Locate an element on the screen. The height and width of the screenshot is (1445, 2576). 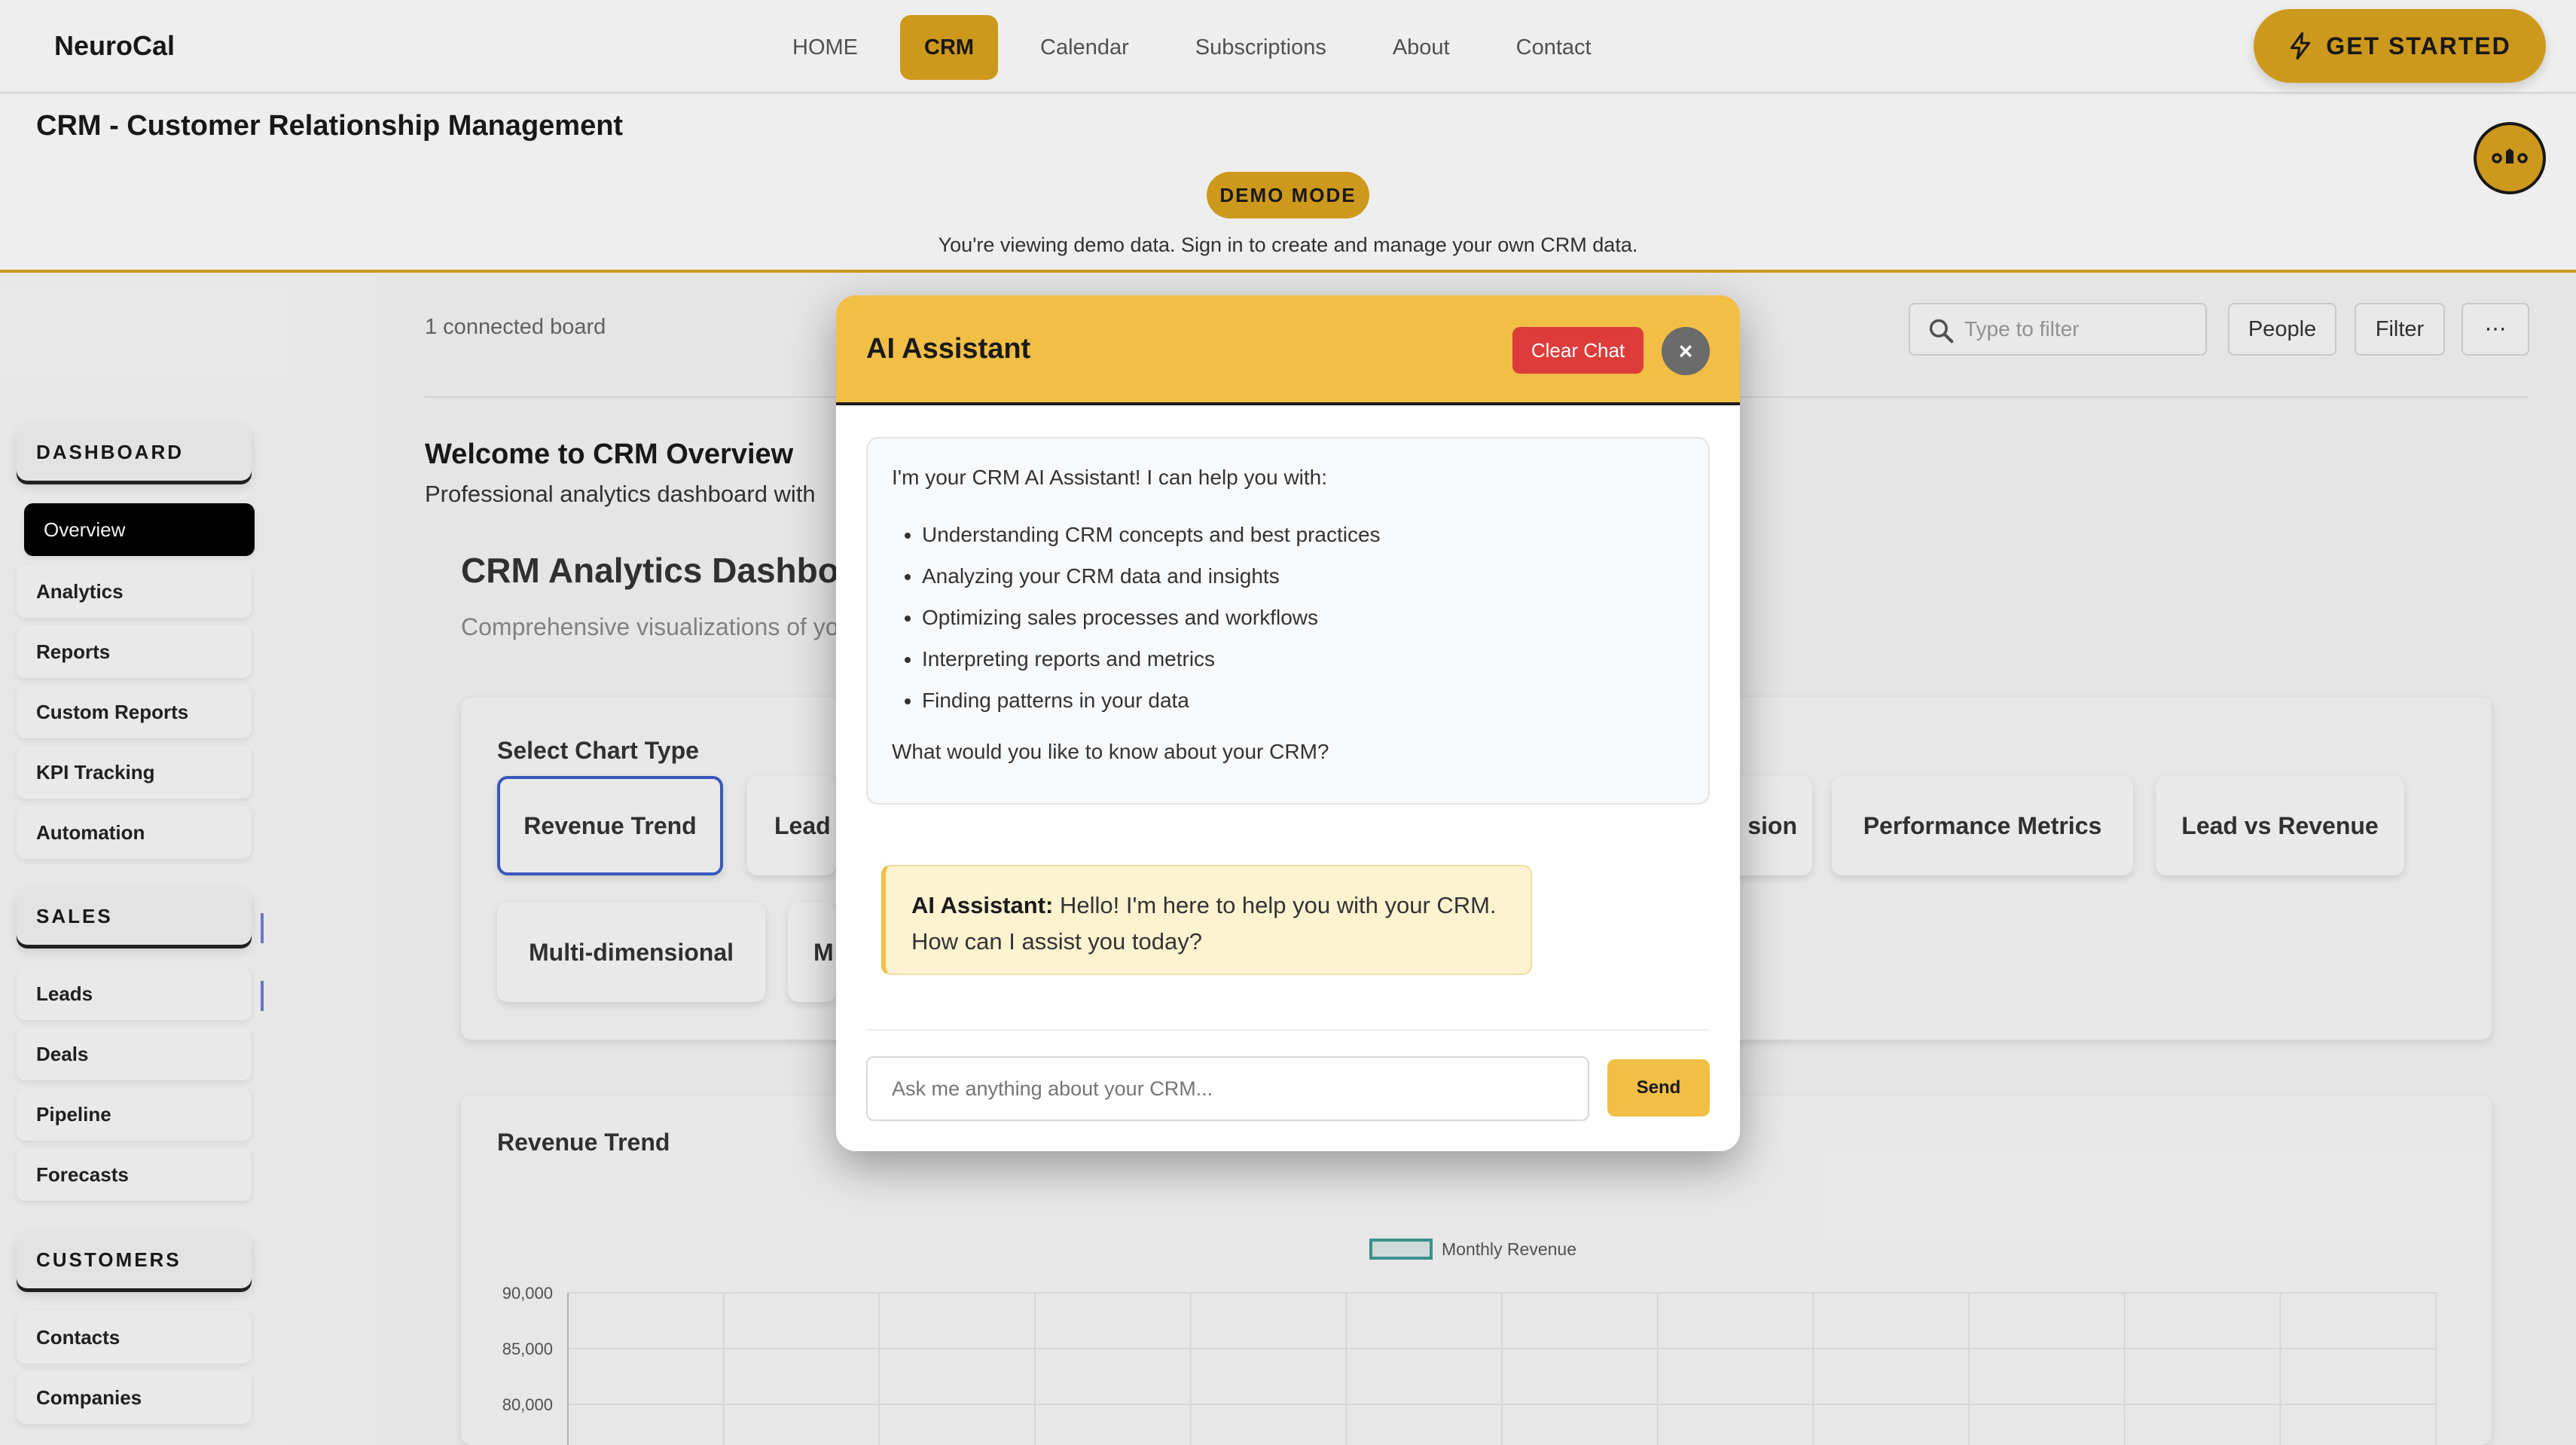
list-item: Finding patterns in your data is located at coordinates (1151, 700).